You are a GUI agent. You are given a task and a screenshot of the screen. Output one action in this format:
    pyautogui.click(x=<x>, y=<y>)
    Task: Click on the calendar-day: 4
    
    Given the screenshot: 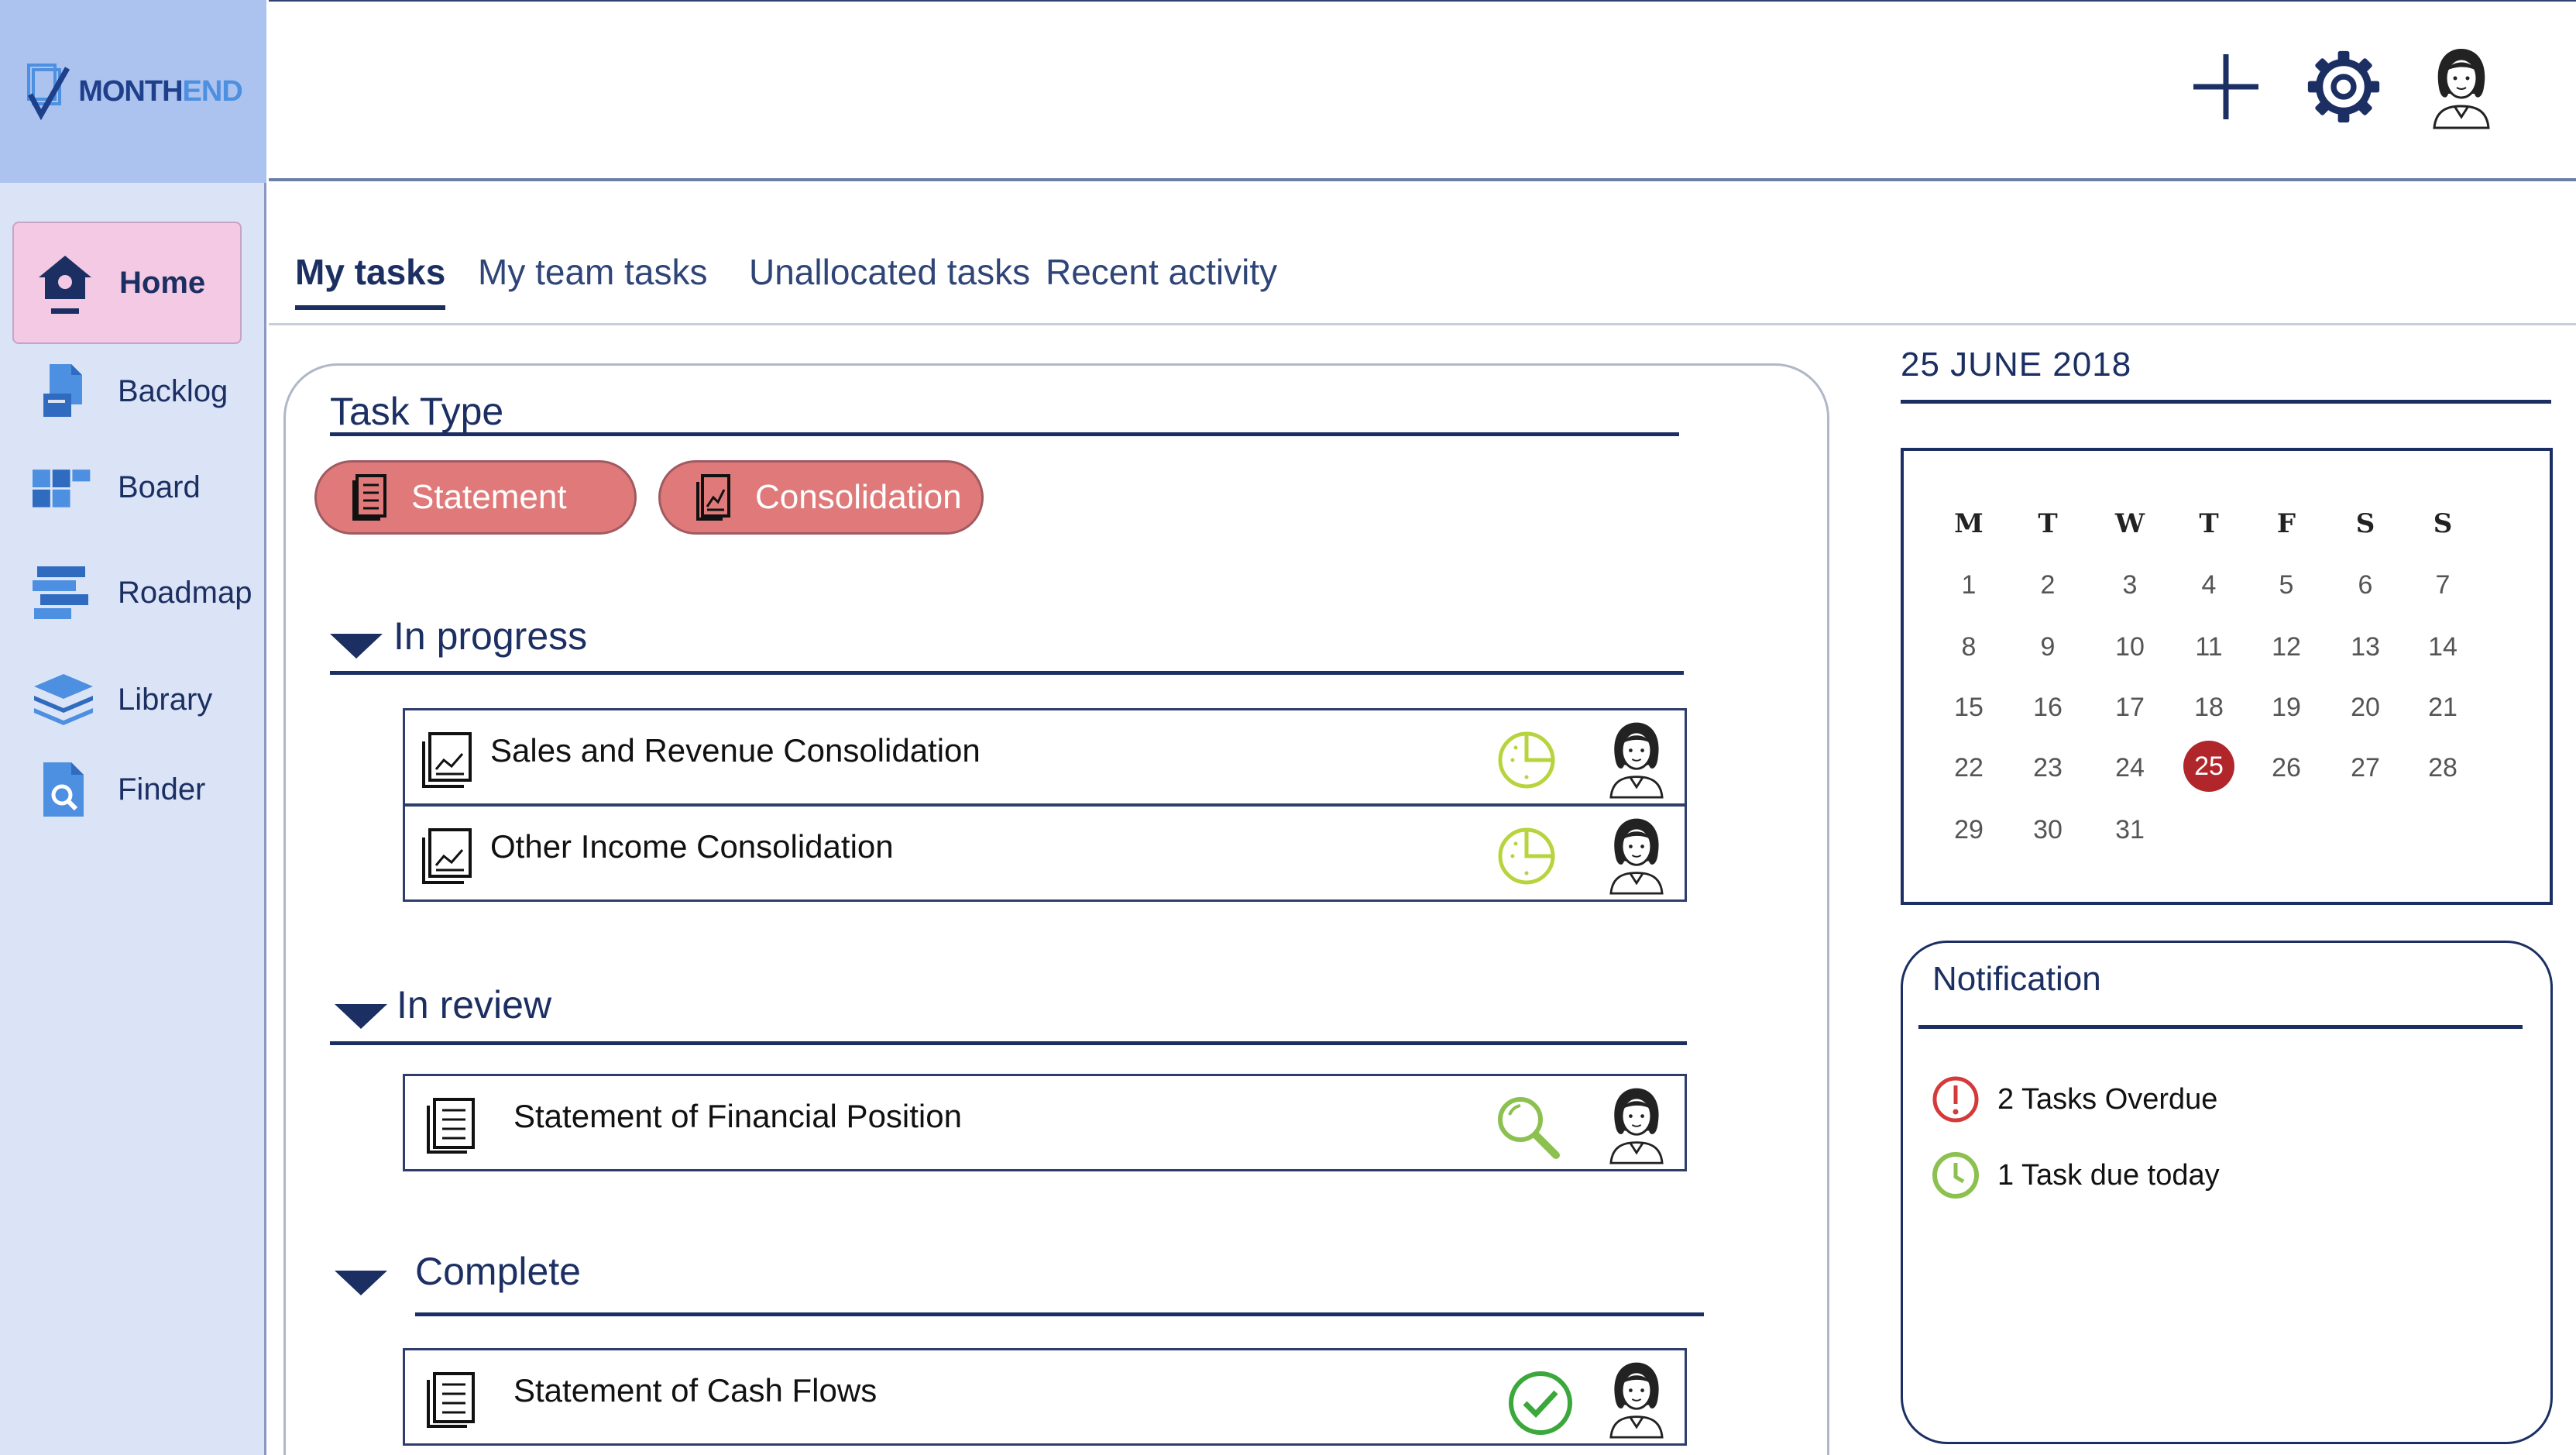 What is the action you would take?
    pyautogui.click(x=2209, y=585)
    